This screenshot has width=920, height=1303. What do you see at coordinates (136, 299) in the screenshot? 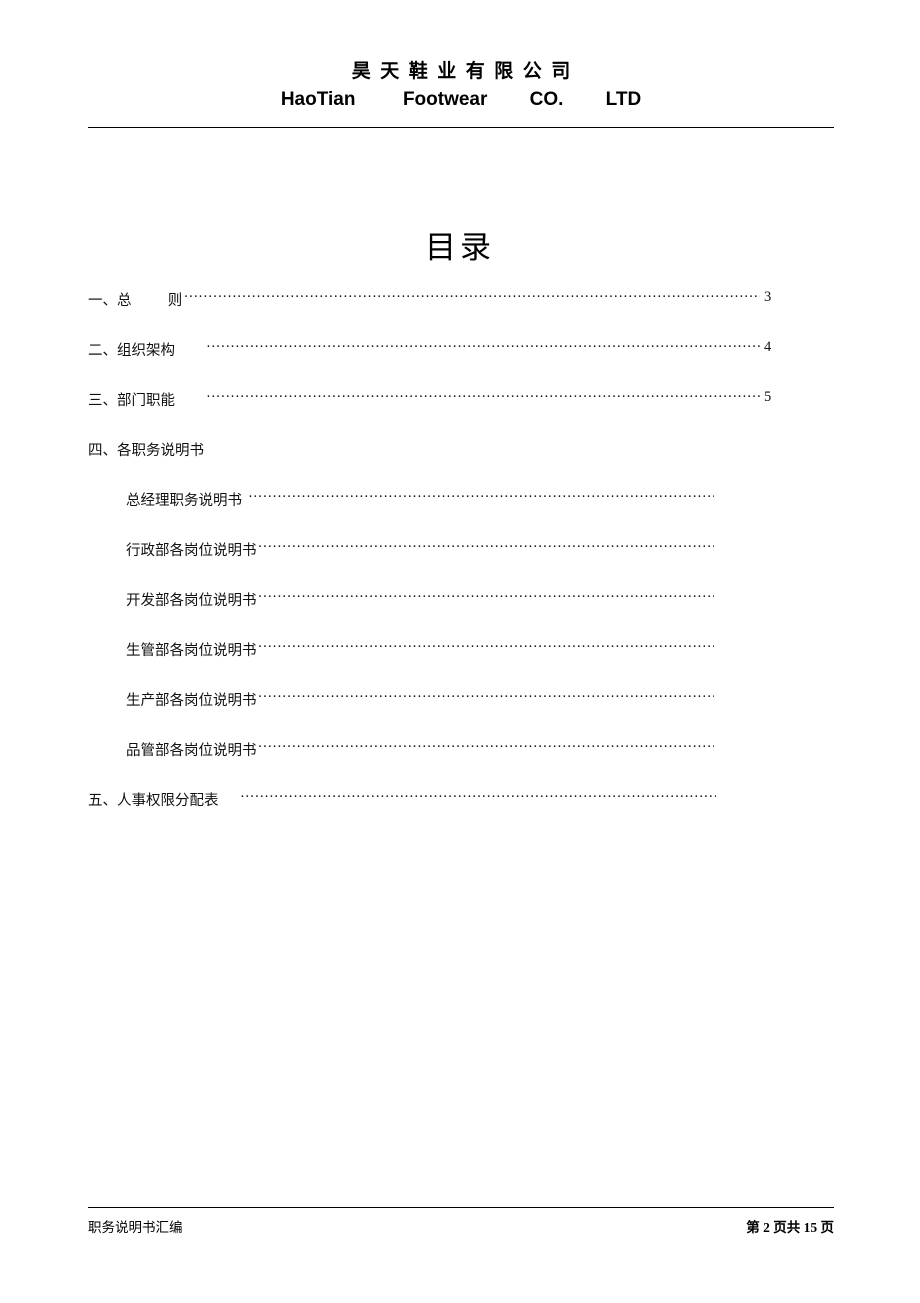
I see `toc-entry-label: 一、总 则` at bounding box center [136, 299].